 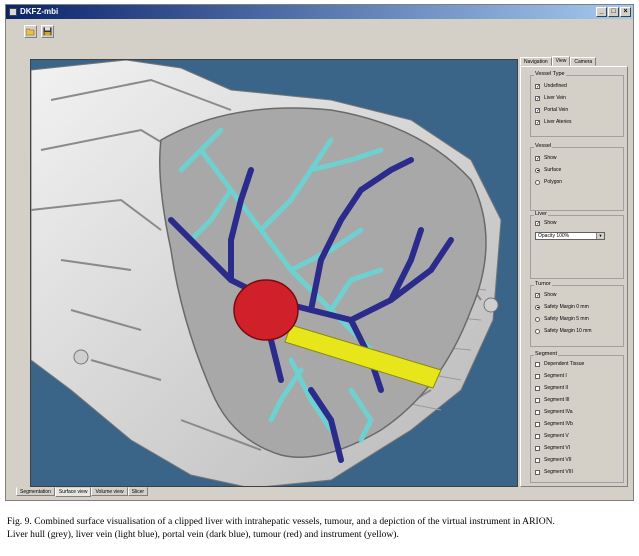 What do you see at coordinates (556, 110) in the screenshot?
I see `checkbox-label: Portal Vein` at bounding box center [556, 110].